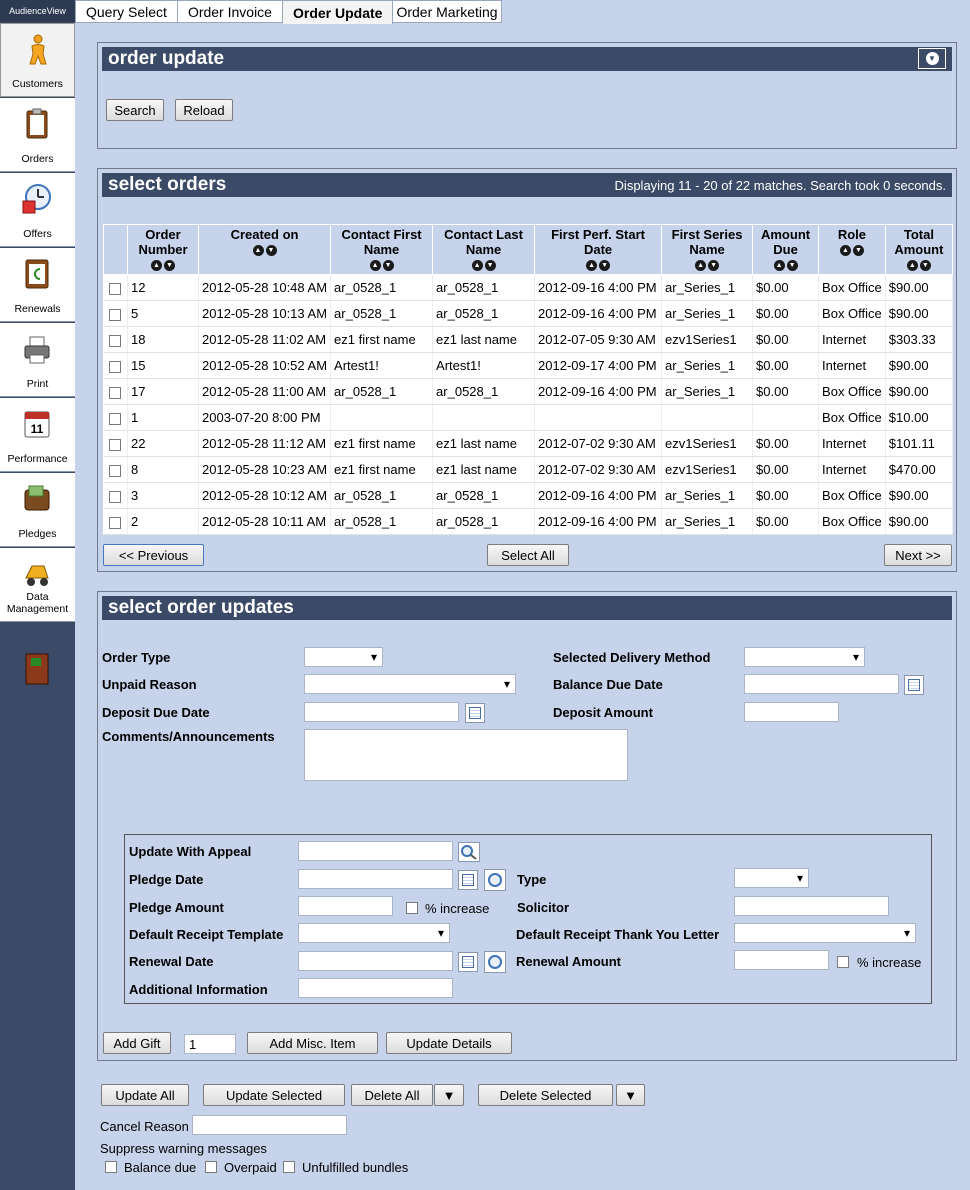  What do you see at coordinates (791, 712) in the screenshot?
I see `deposit-amount-input` at bounding box center [791, 712].